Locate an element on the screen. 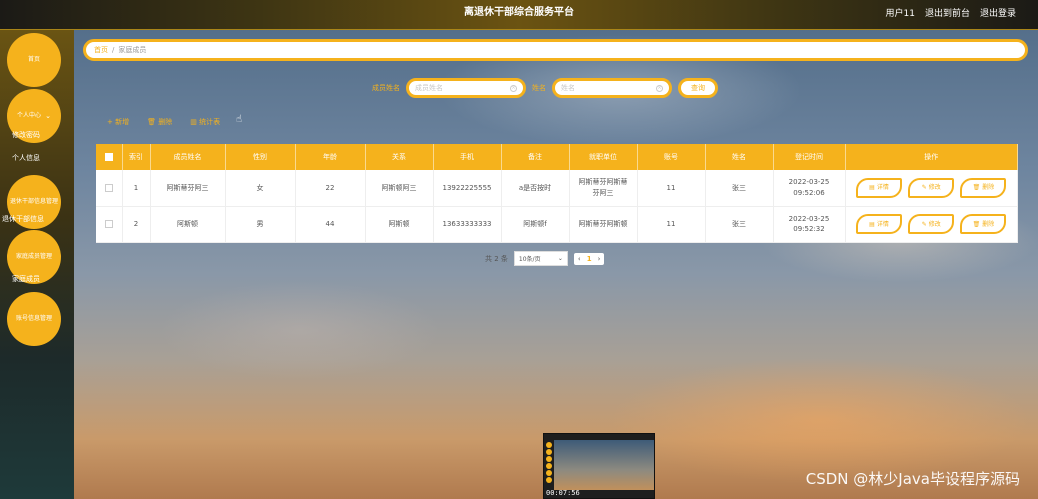 The width and height of the screenshot is (1038, 499). stats-button: ▥ 统计表 is located at coordinates (205, 122).